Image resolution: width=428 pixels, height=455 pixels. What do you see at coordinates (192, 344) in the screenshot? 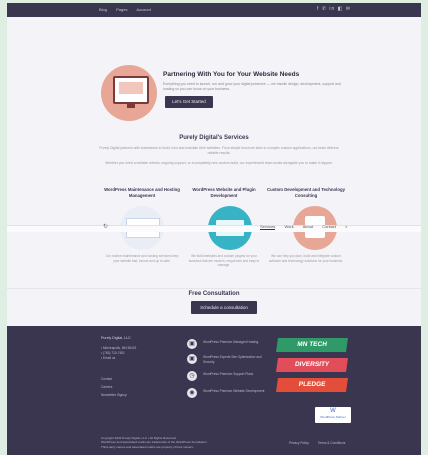
I see `hosting-icon: ▣` at bounding box center [192, 344].